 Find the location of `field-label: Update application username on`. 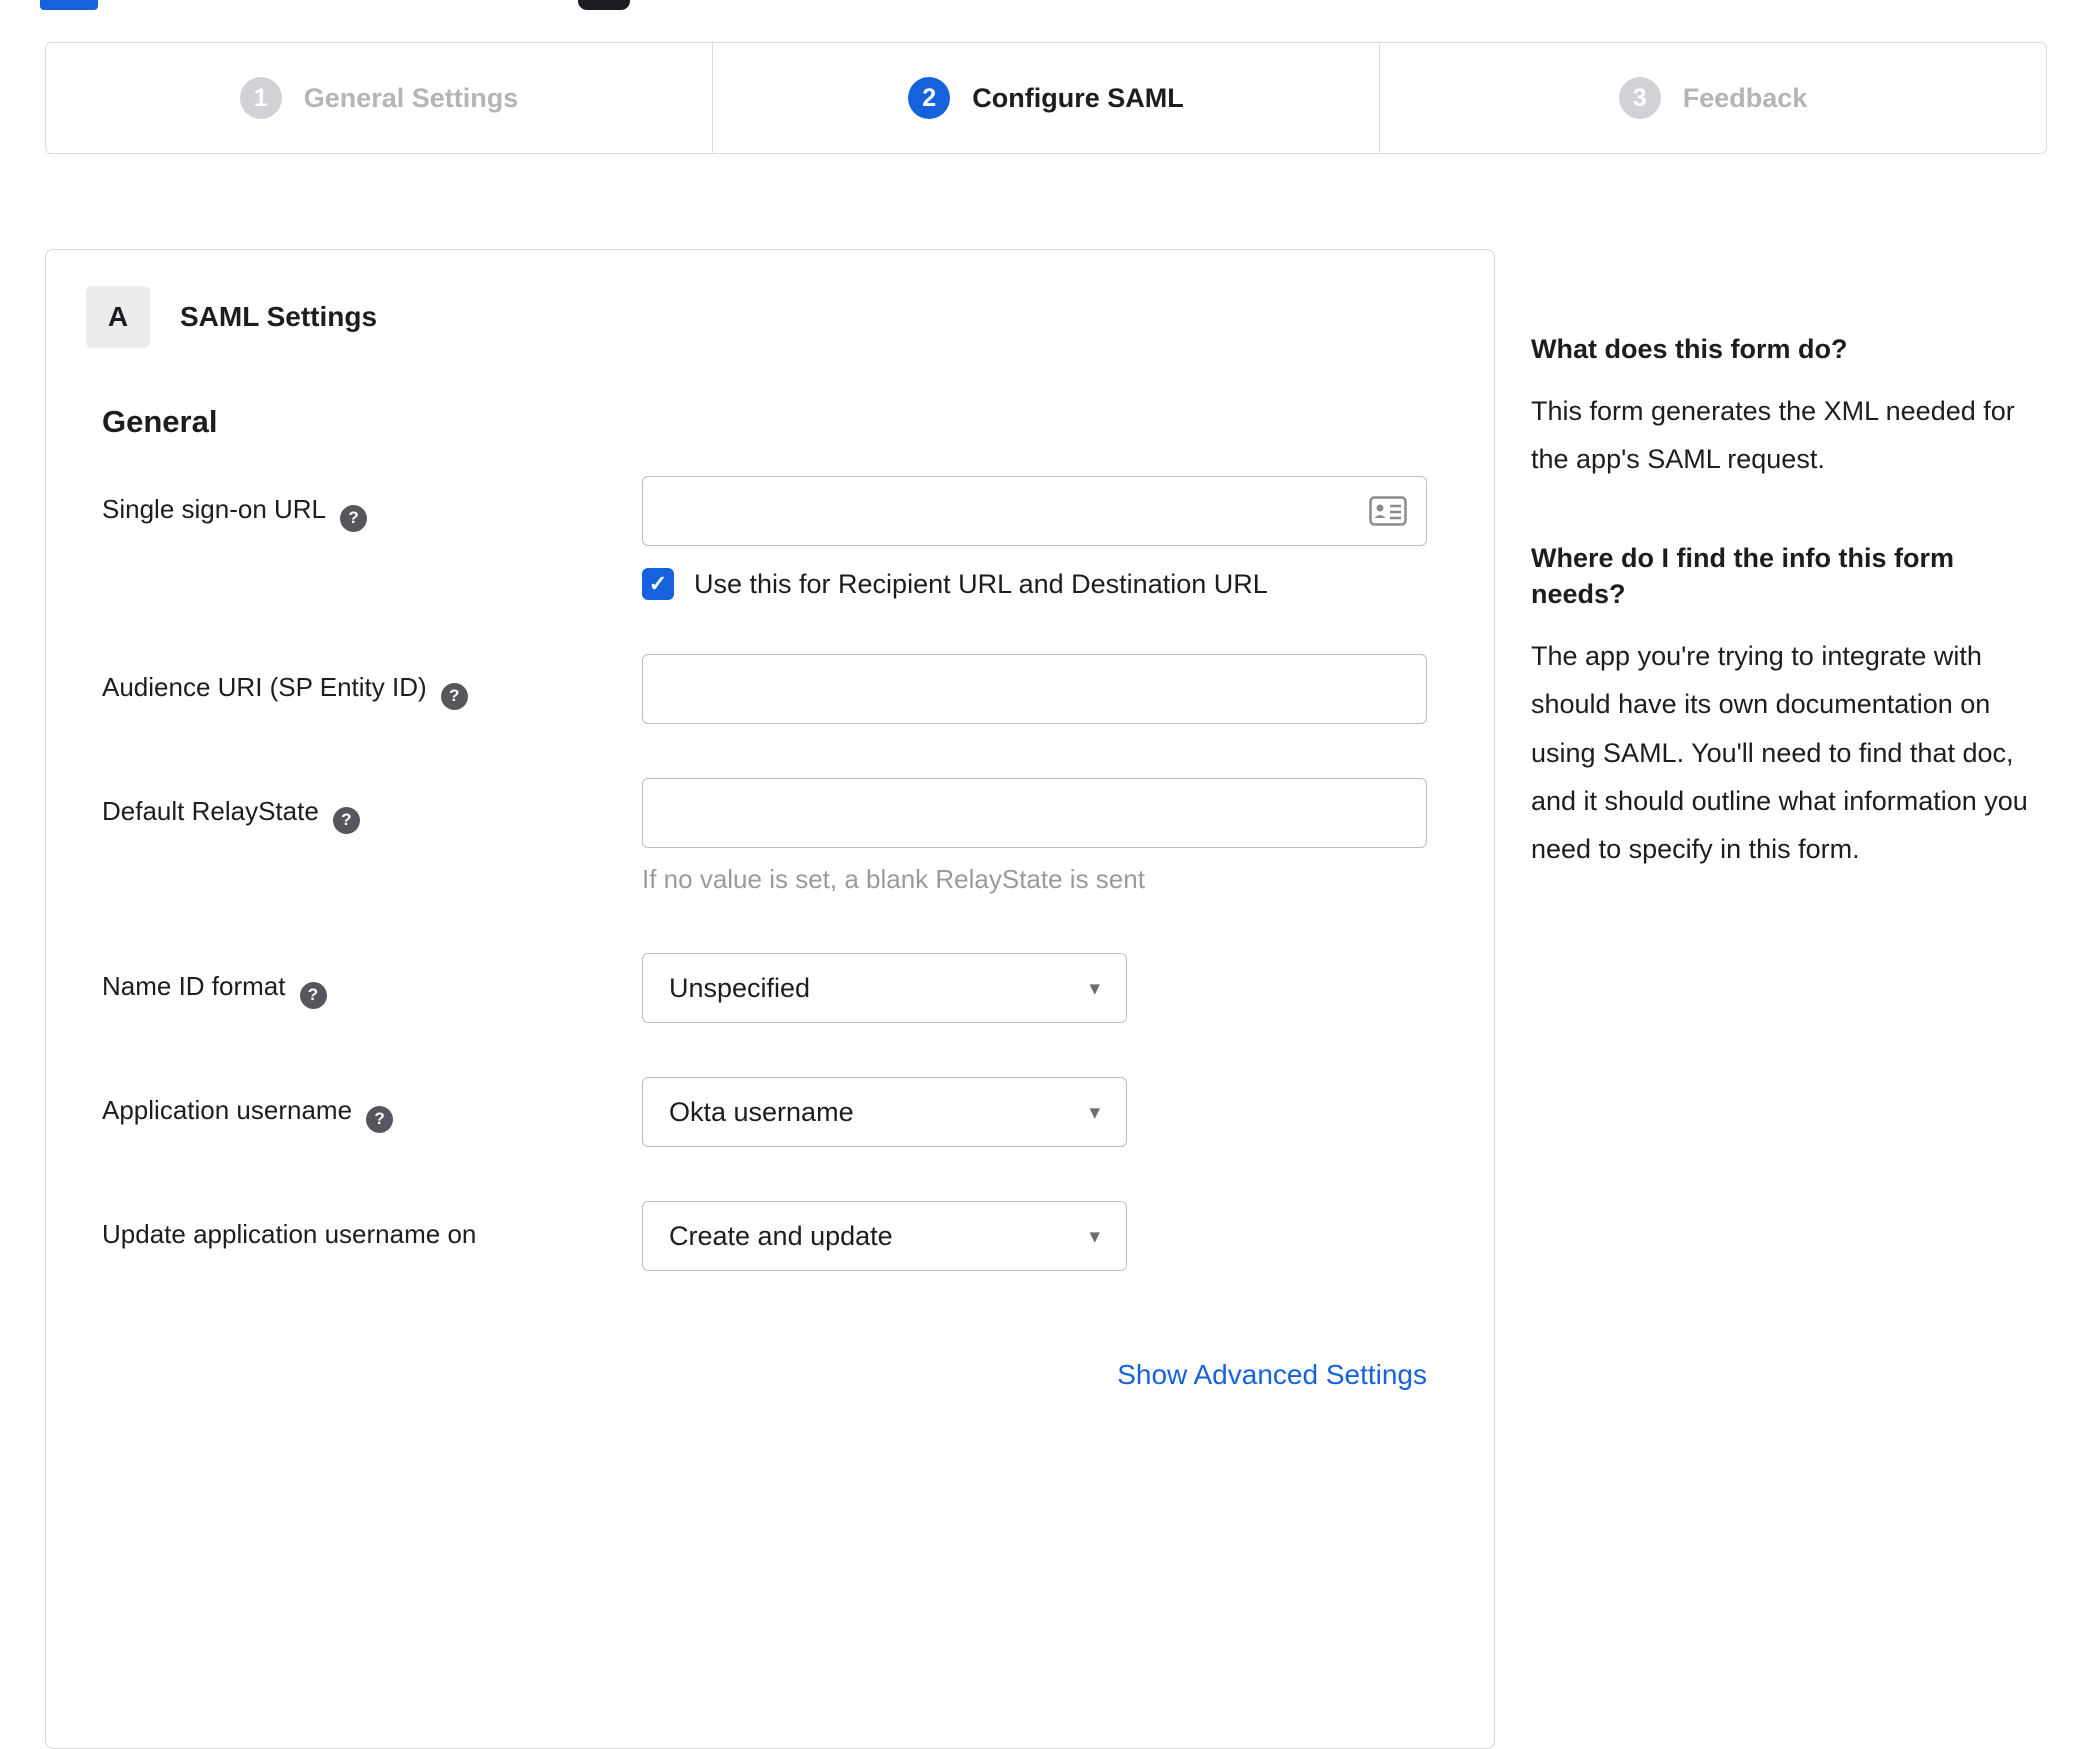

field-label: Update application username on is located at coordinates (372, 1225).